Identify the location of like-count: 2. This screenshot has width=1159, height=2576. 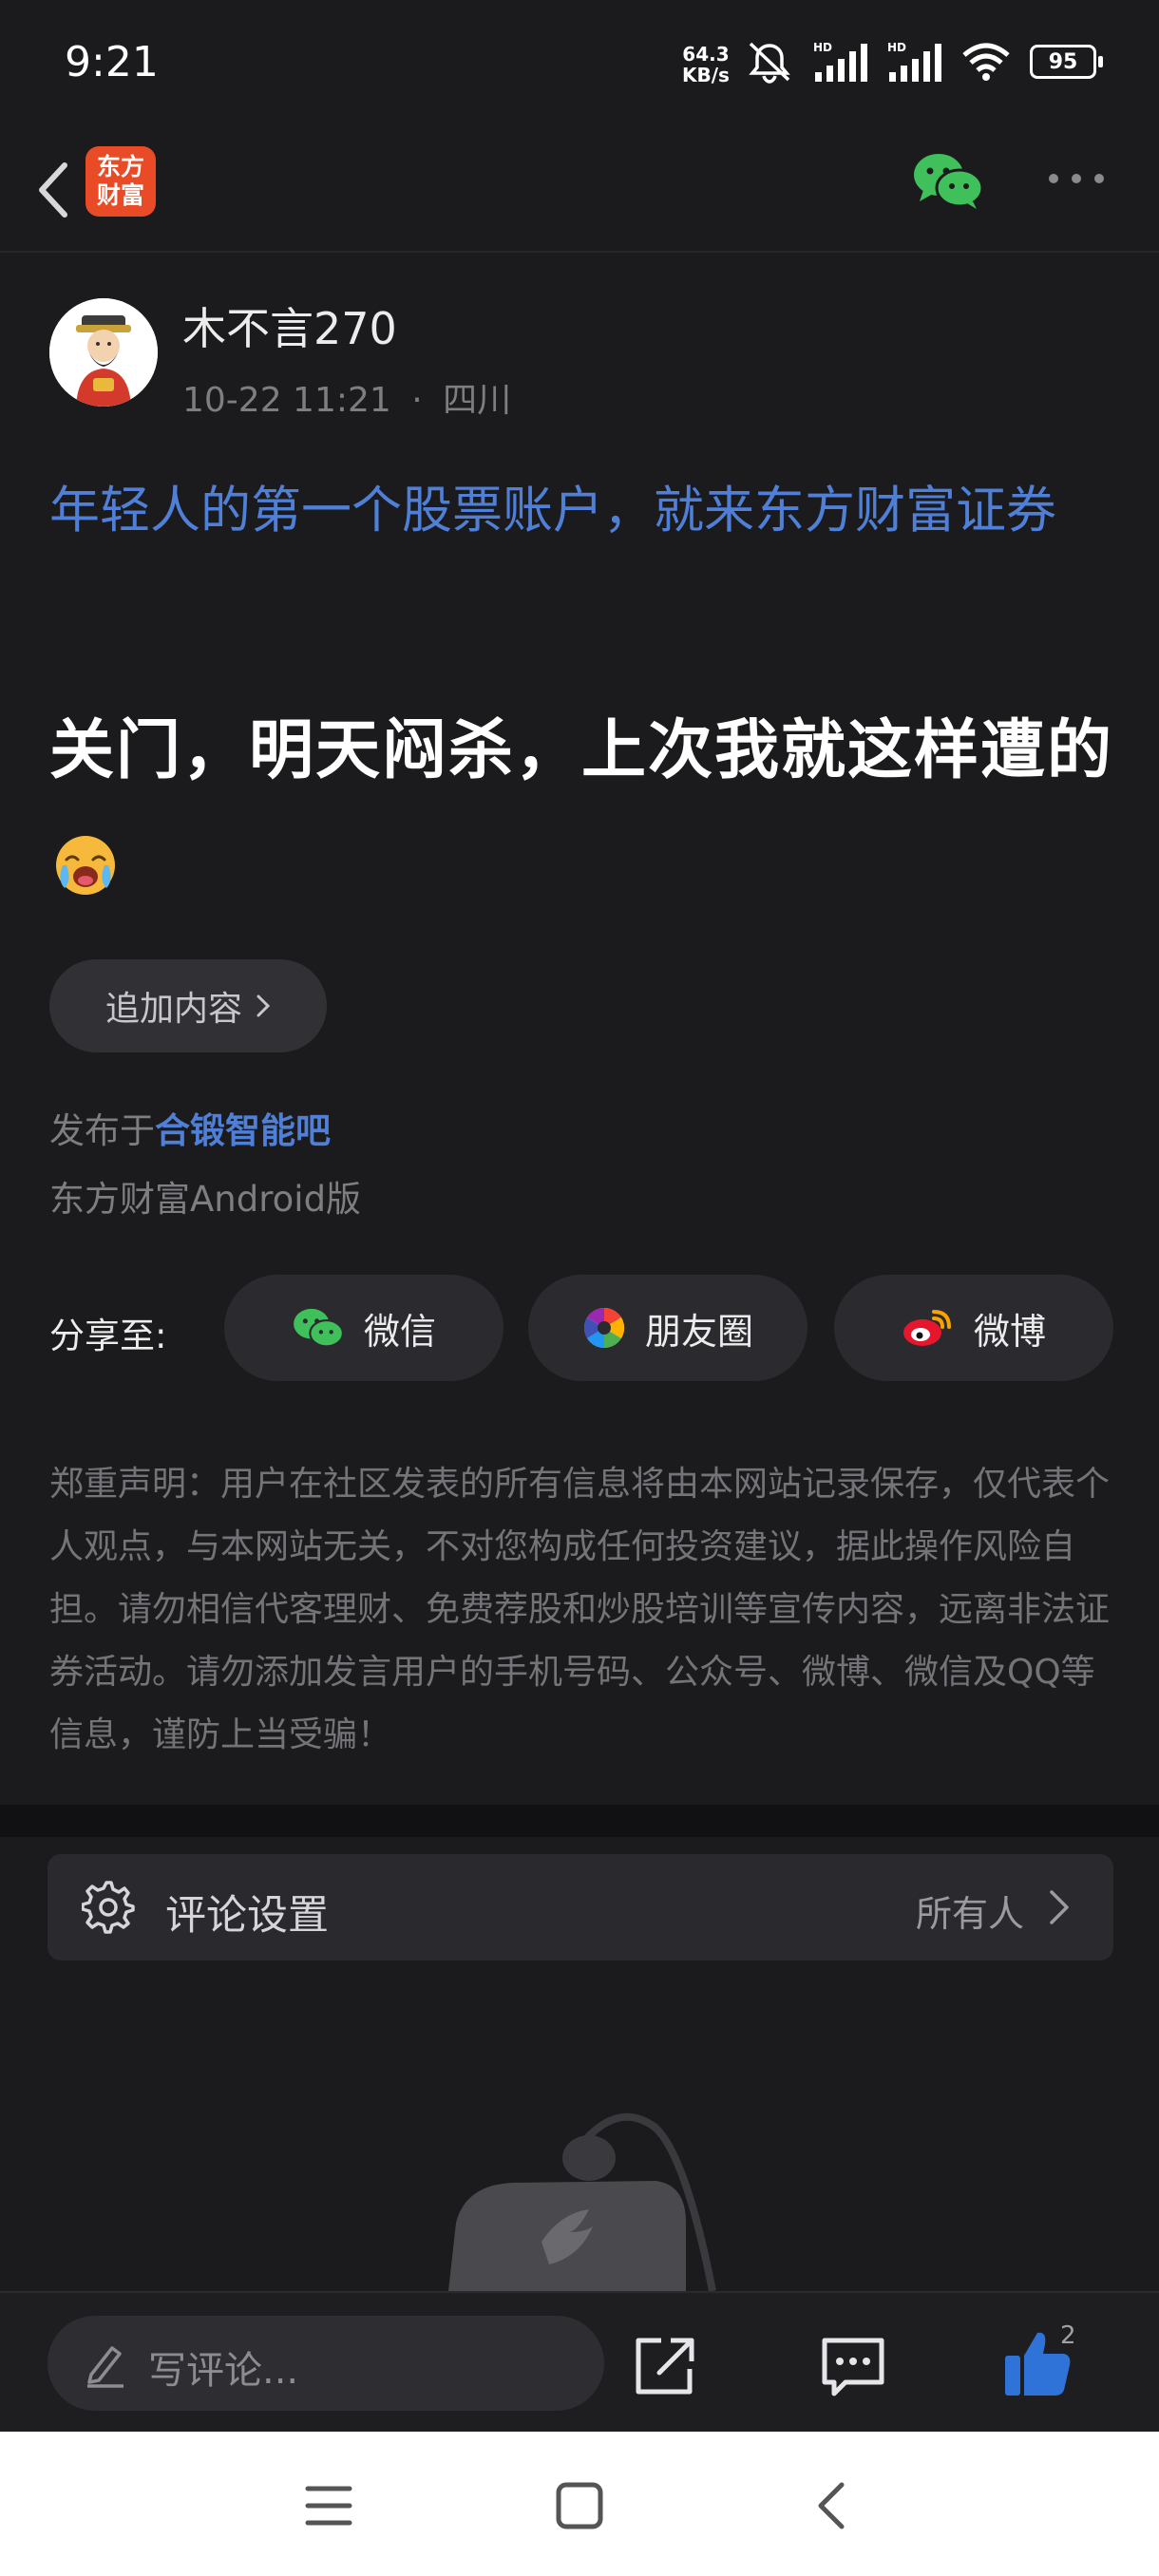
(1068, 2335).